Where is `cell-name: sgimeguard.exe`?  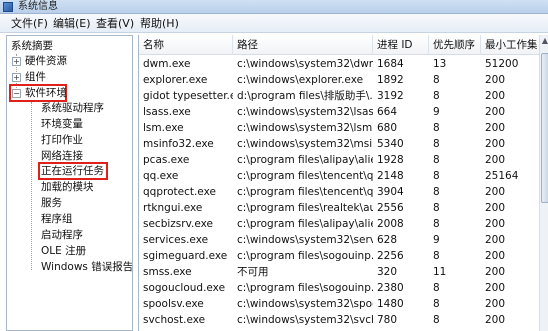 cell-name: sgimeguard.exe is located at coordinates (185, 256).